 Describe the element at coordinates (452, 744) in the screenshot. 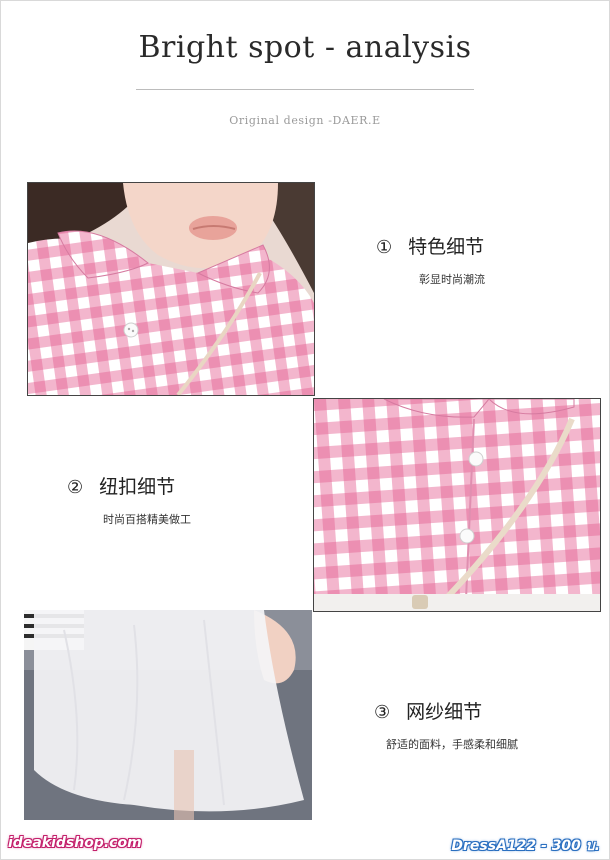

I see `feature-3-description: 舒适的面料，手感柔和细腻` at that location.